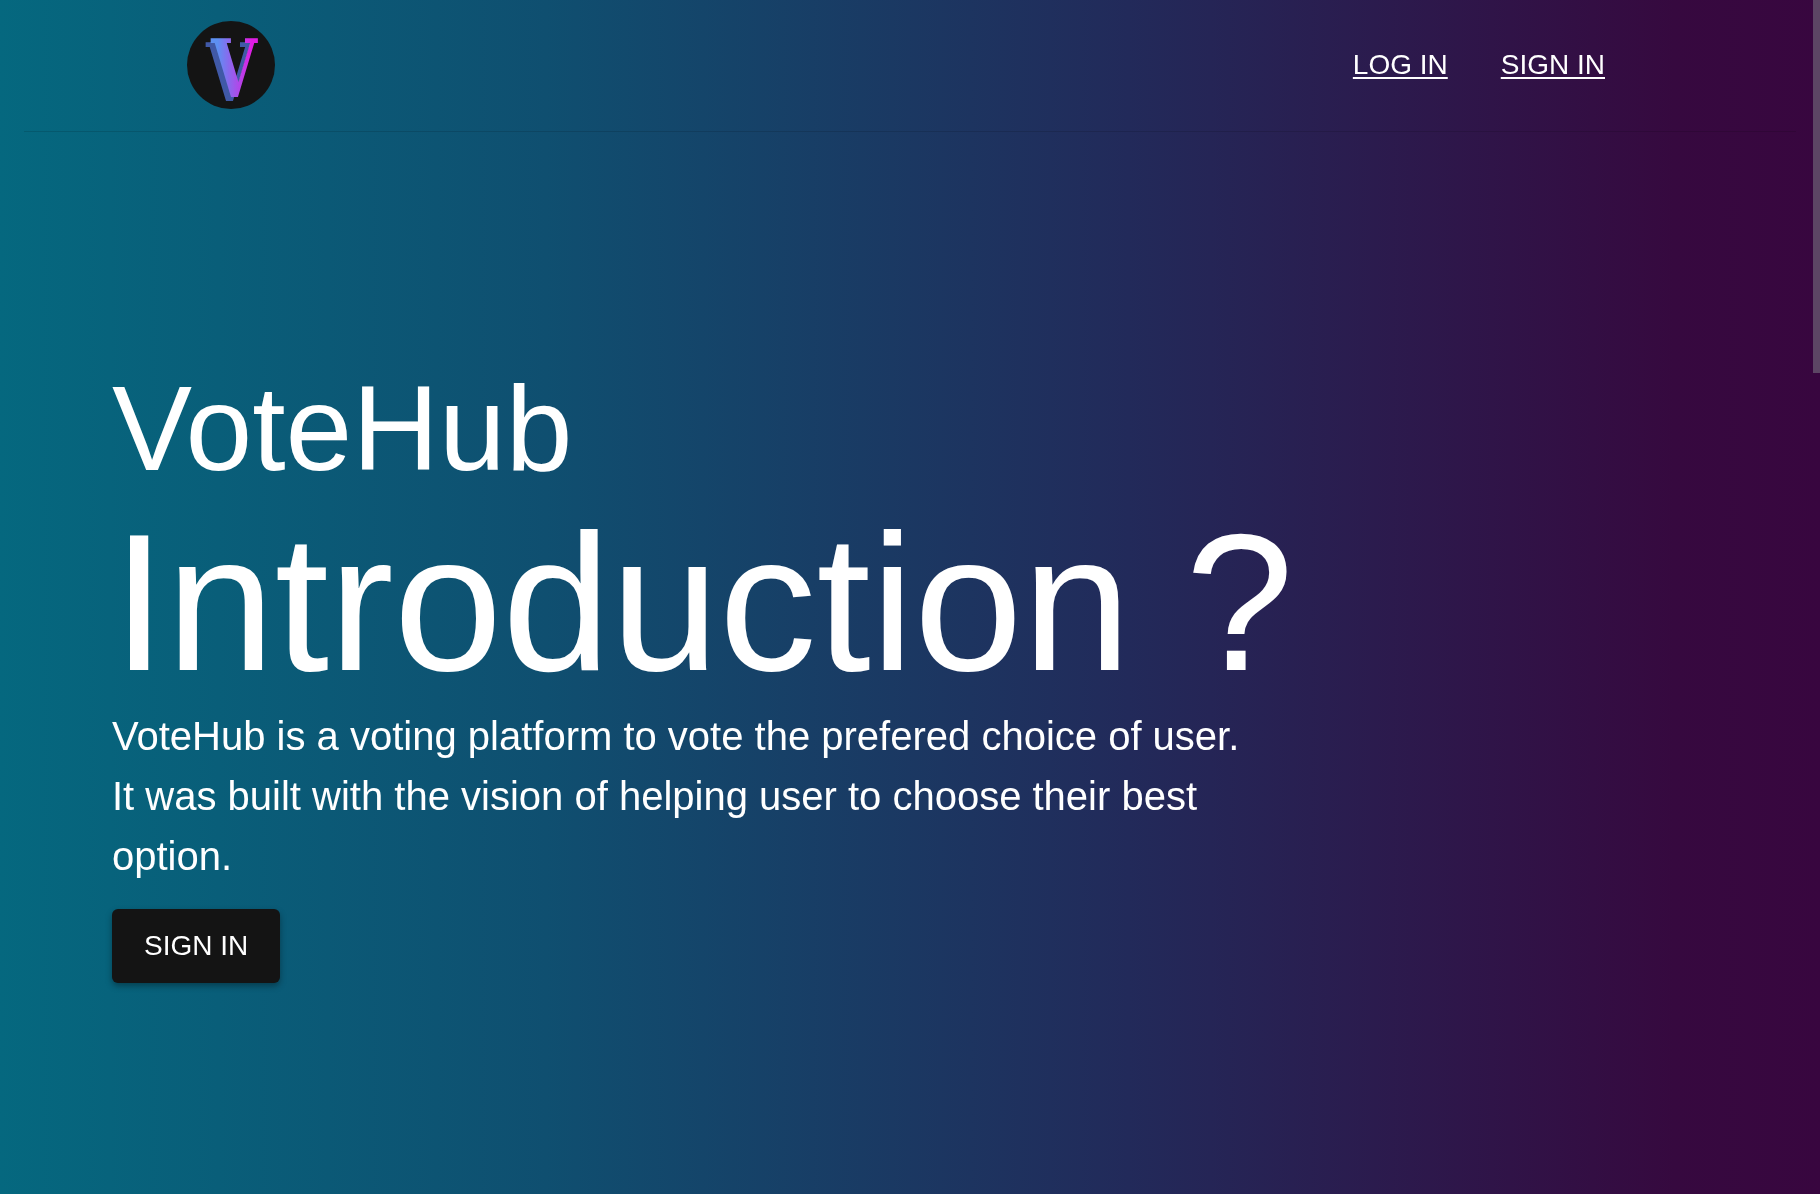 The height and width of the screenshot is (1194, 1820). I want to click on description-text: VoteHub is a voting platform to vote the prefered choice of user. It was built with the vision of helping user to choose their best option., so click(676, 796).